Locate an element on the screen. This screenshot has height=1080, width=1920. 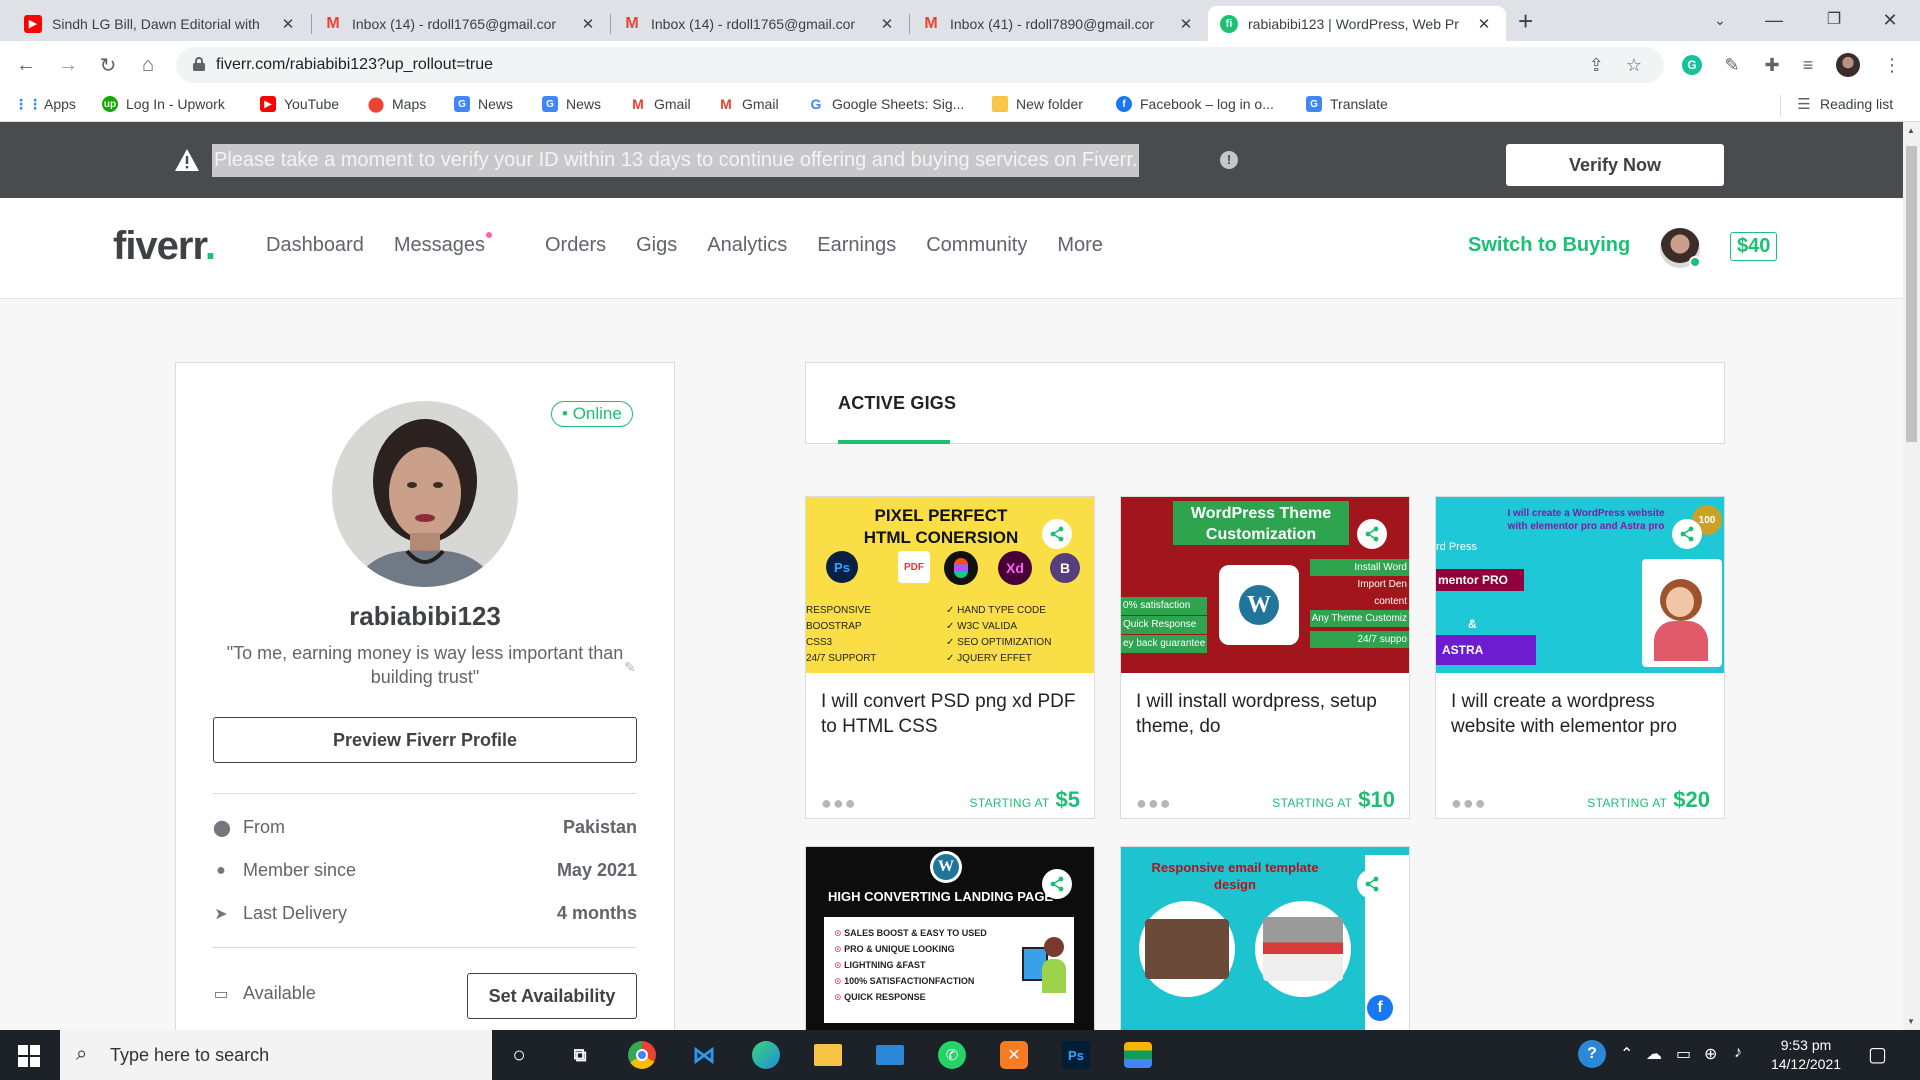
media-control-icon: ≡ is located at coordinates (1808, 65).